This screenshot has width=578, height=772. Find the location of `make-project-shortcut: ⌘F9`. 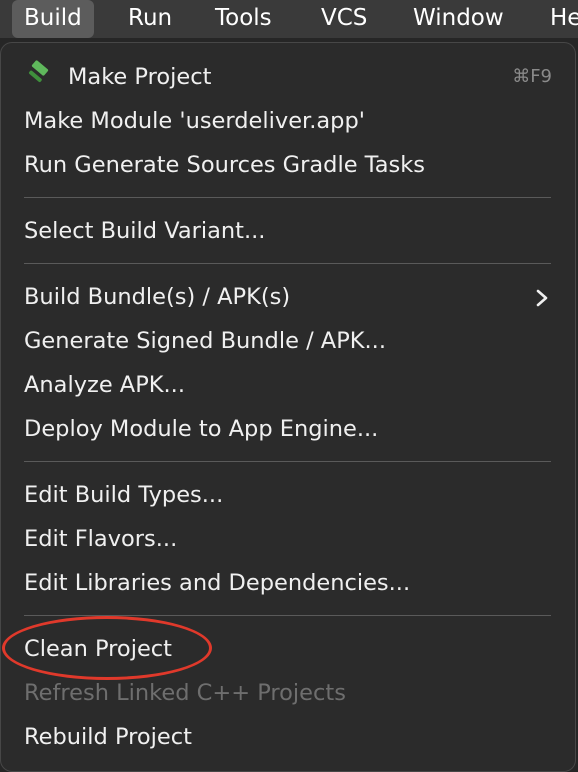

make-project-shortcut: ⌘F9 is located at coordinates (532, 76).